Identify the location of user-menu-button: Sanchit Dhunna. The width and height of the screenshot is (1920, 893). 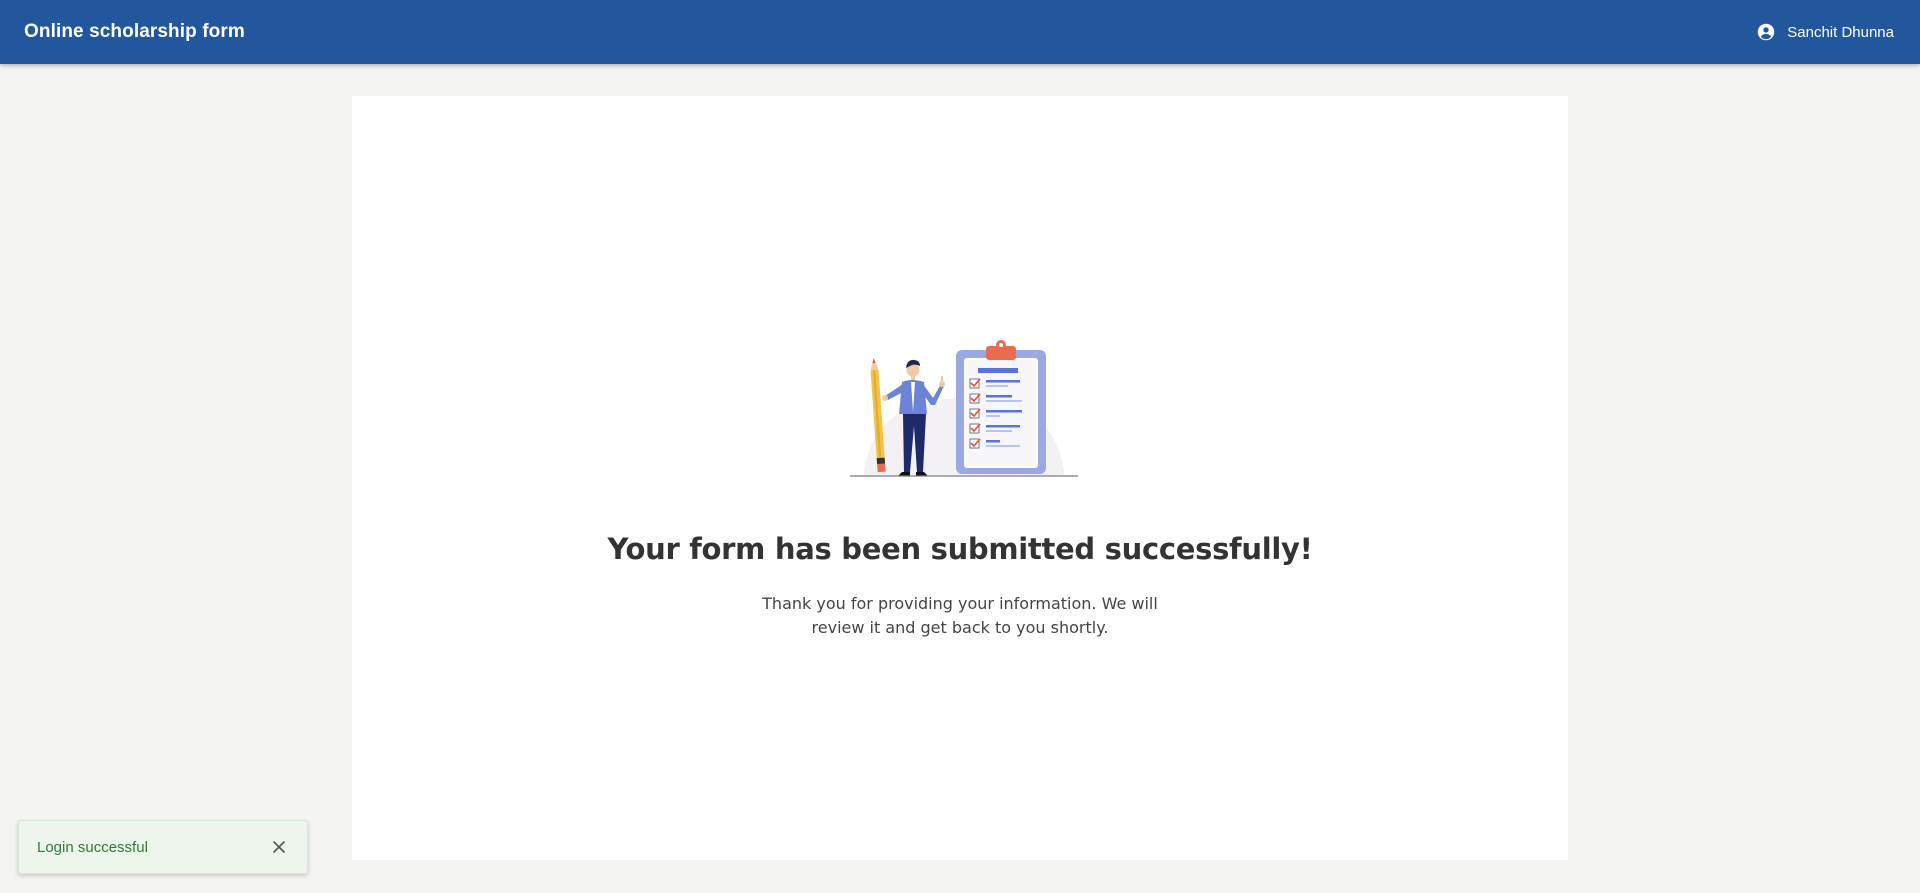
(1826, 32).